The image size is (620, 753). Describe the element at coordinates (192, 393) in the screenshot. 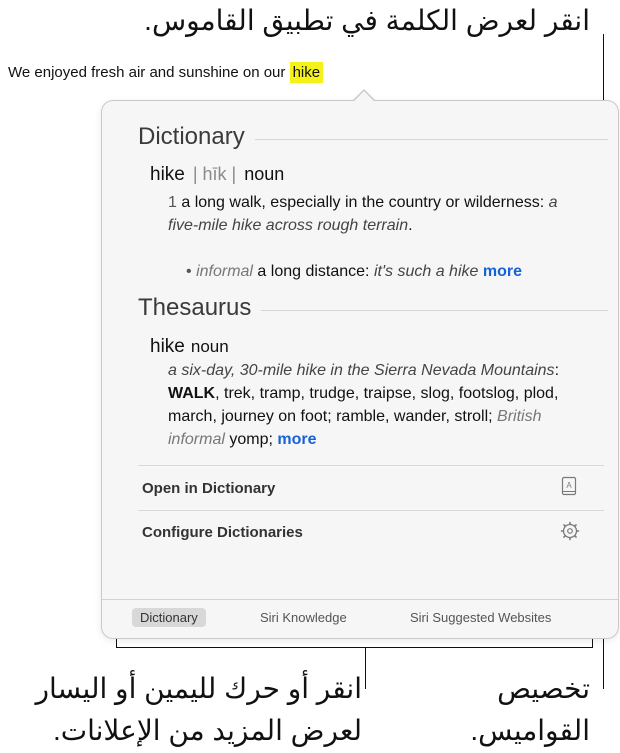

I see `primary-synonym: WALK` at that location.